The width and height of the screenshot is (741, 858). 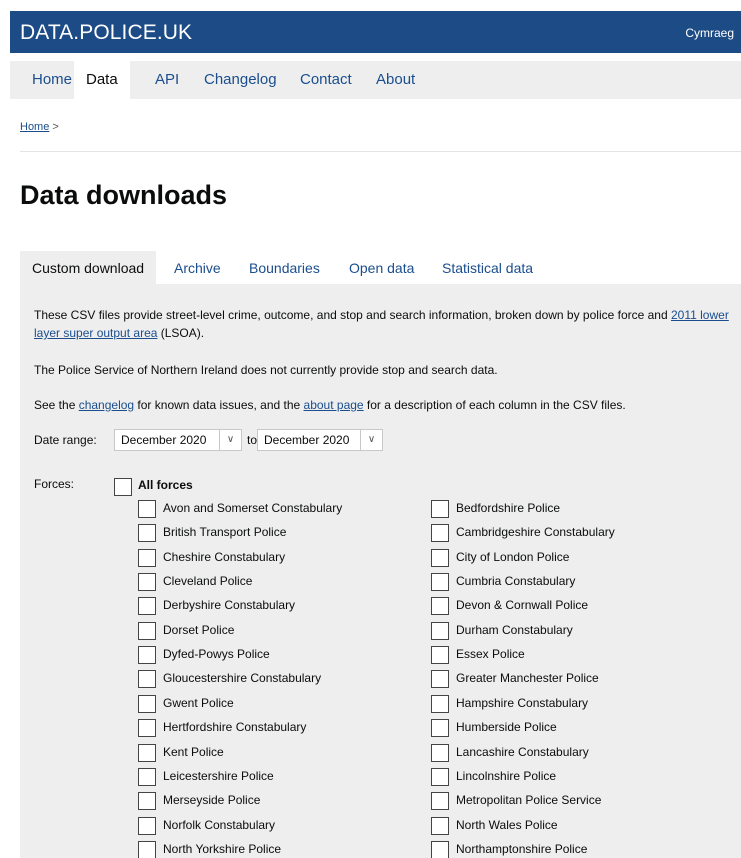 I want to click on force-label: Cleveland Police, so click(x=208, y=581).